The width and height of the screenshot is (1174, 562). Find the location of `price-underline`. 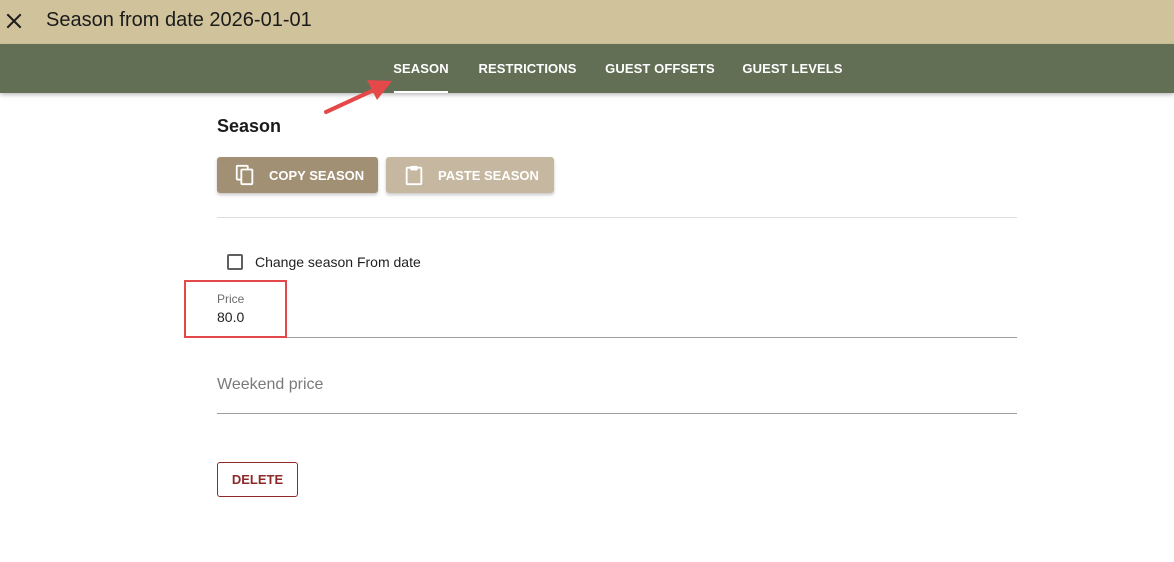

price-underline is located at coordinates (617, 337).